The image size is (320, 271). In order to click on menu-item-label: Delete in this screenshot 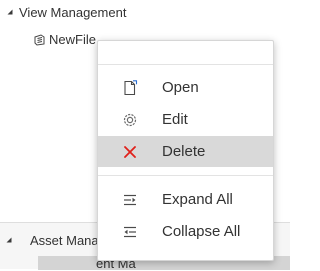, I will do `click(184, 151)`.